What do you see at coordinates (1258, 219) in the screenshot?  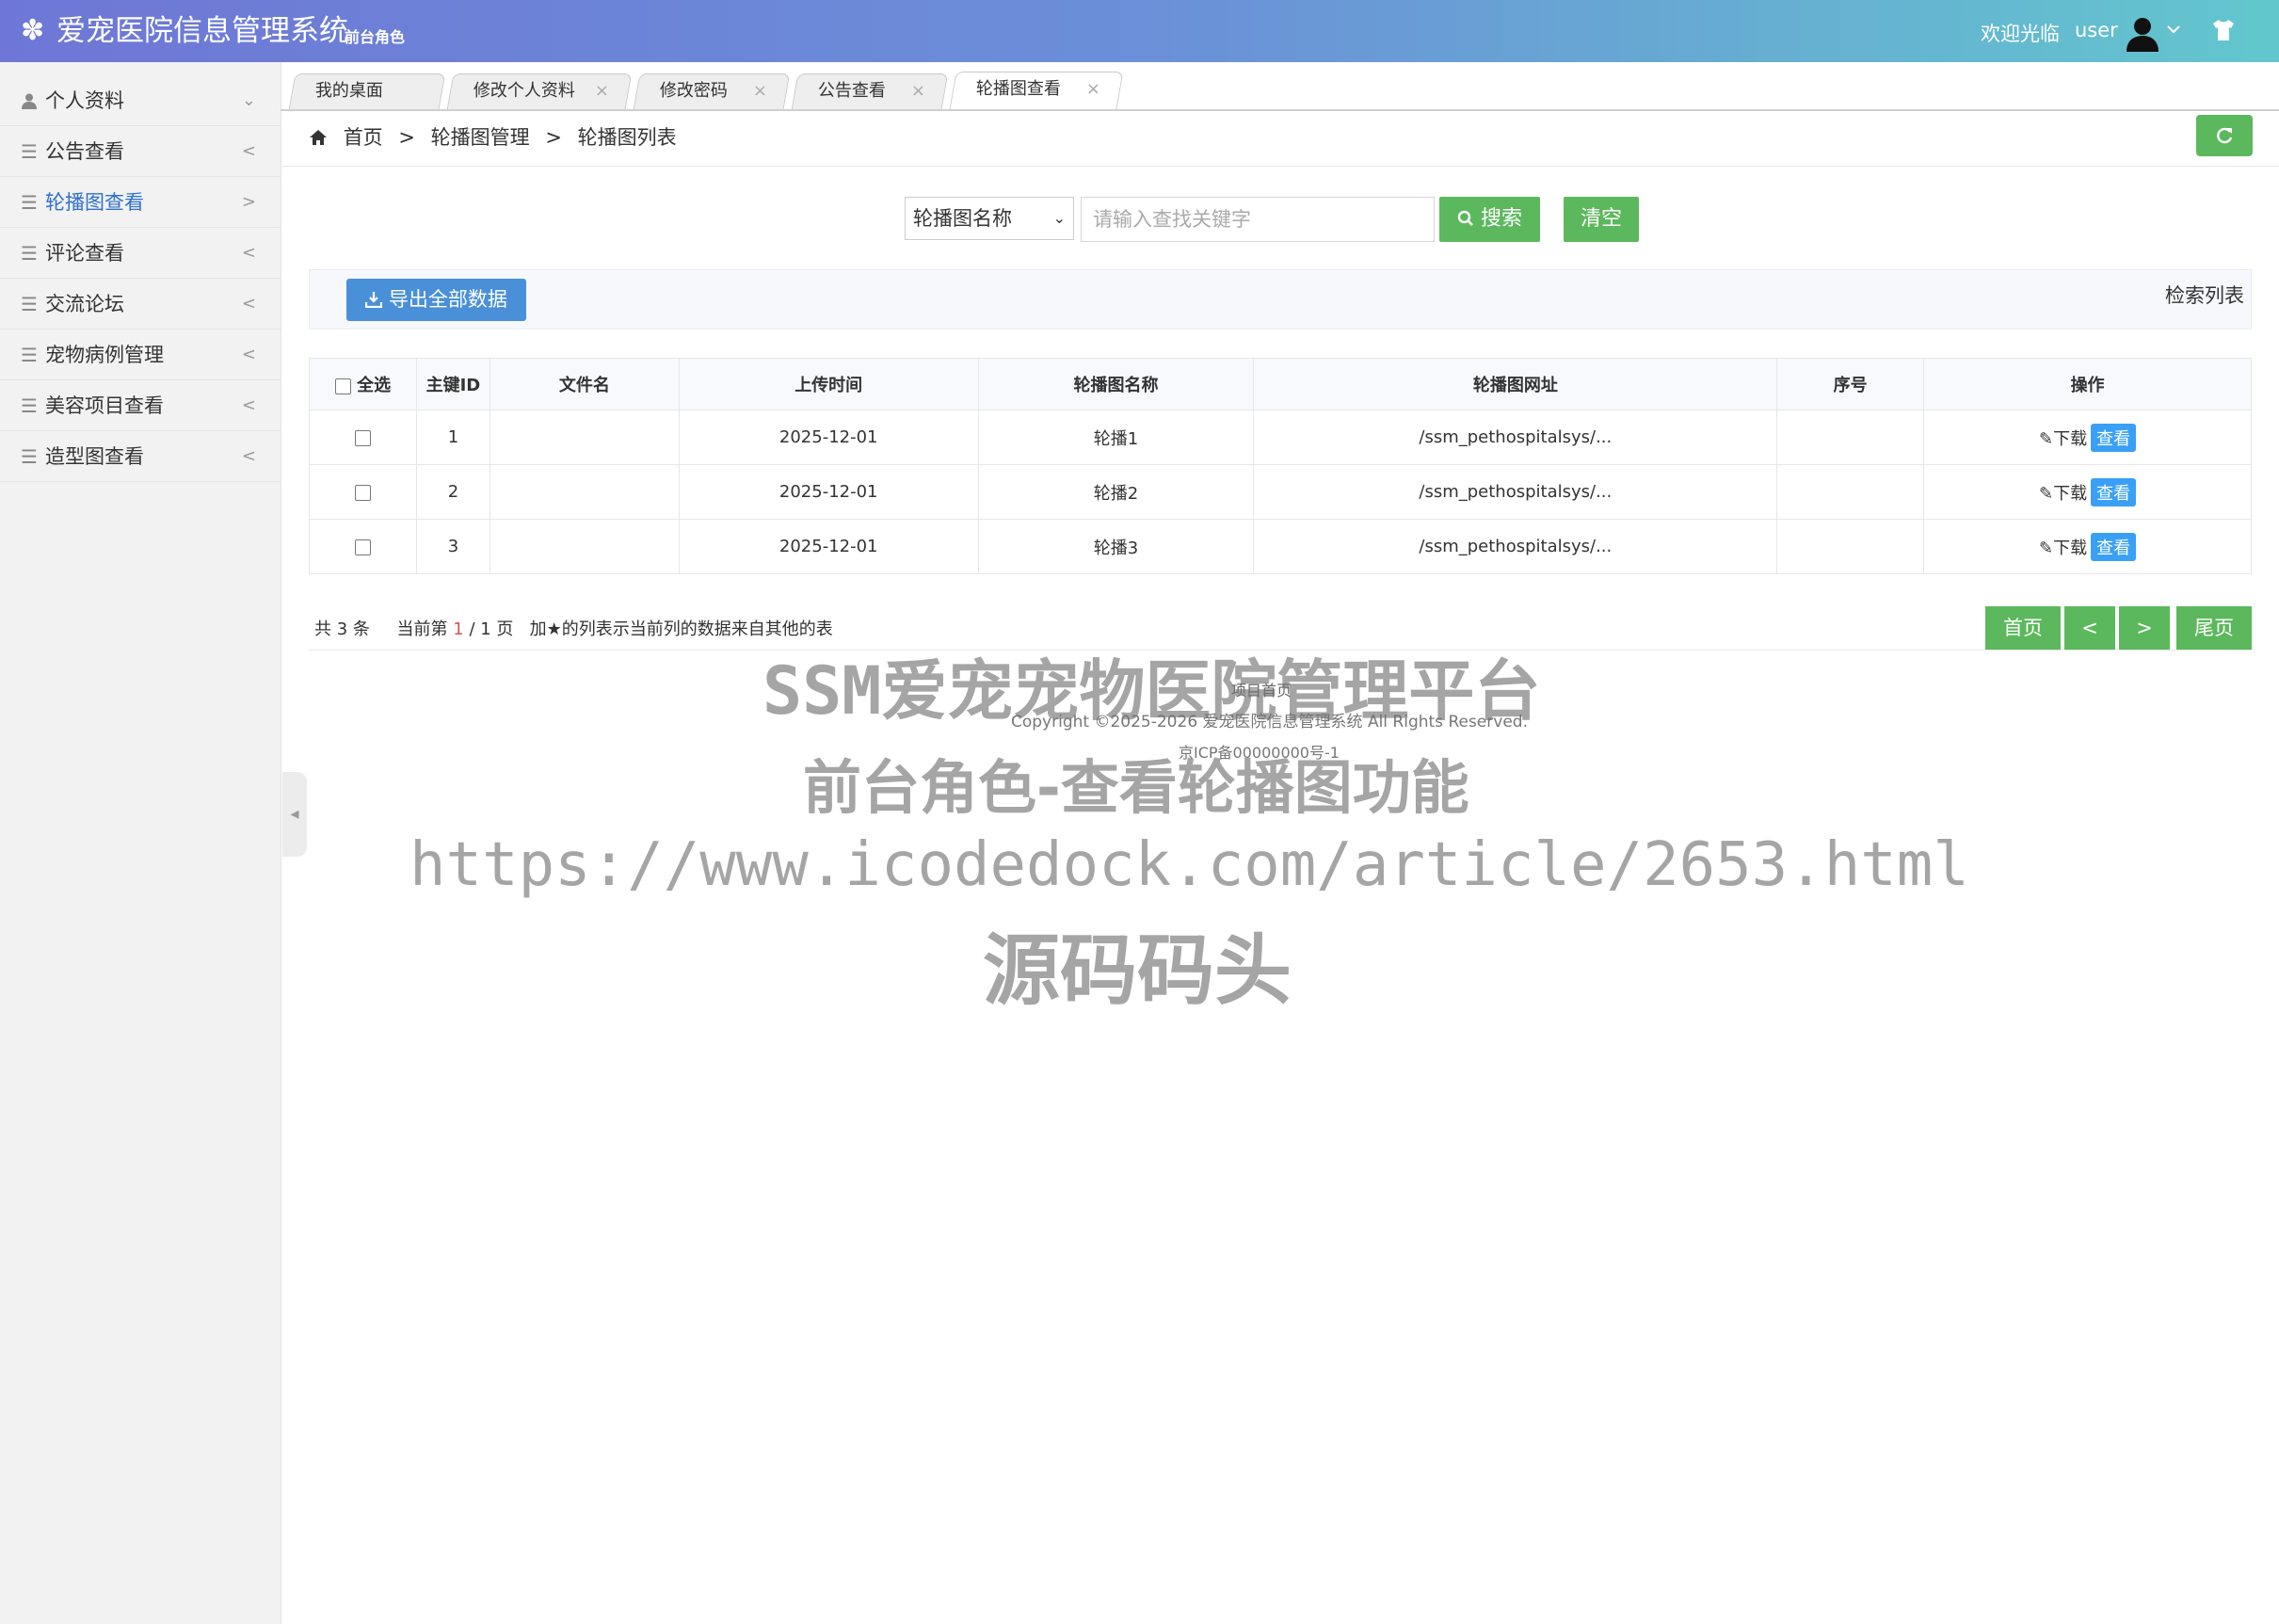 I see `search-input` at bounding box center [1258, 219].